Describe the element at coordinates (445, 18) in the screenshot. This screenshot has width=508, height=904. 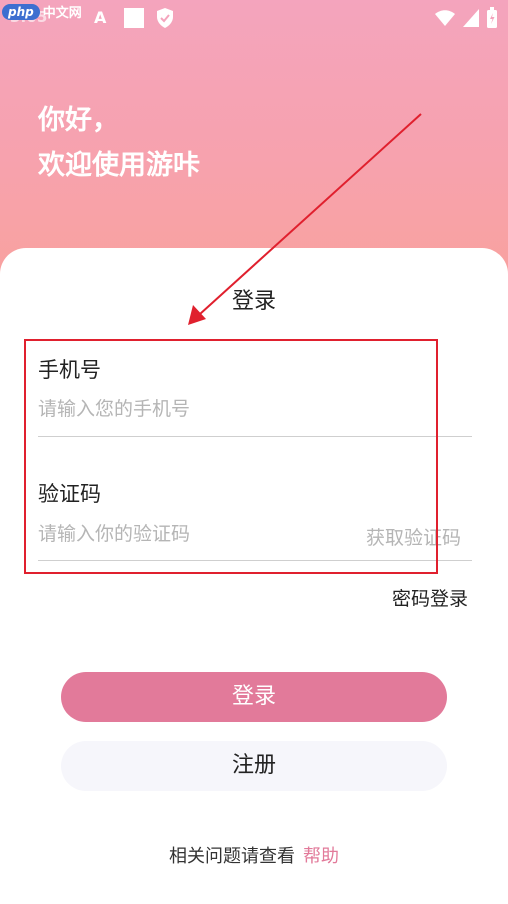
I see `wifi-icon` at that location.